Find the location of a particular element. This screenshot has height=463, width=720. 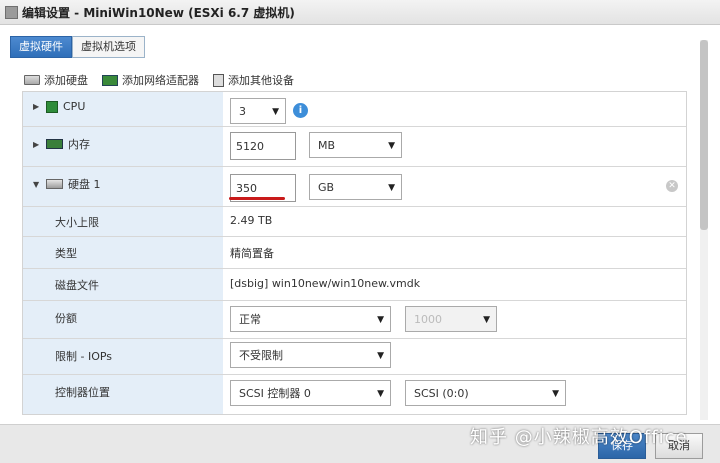

vertical-scrollbar is located at coordinates (704, 230).